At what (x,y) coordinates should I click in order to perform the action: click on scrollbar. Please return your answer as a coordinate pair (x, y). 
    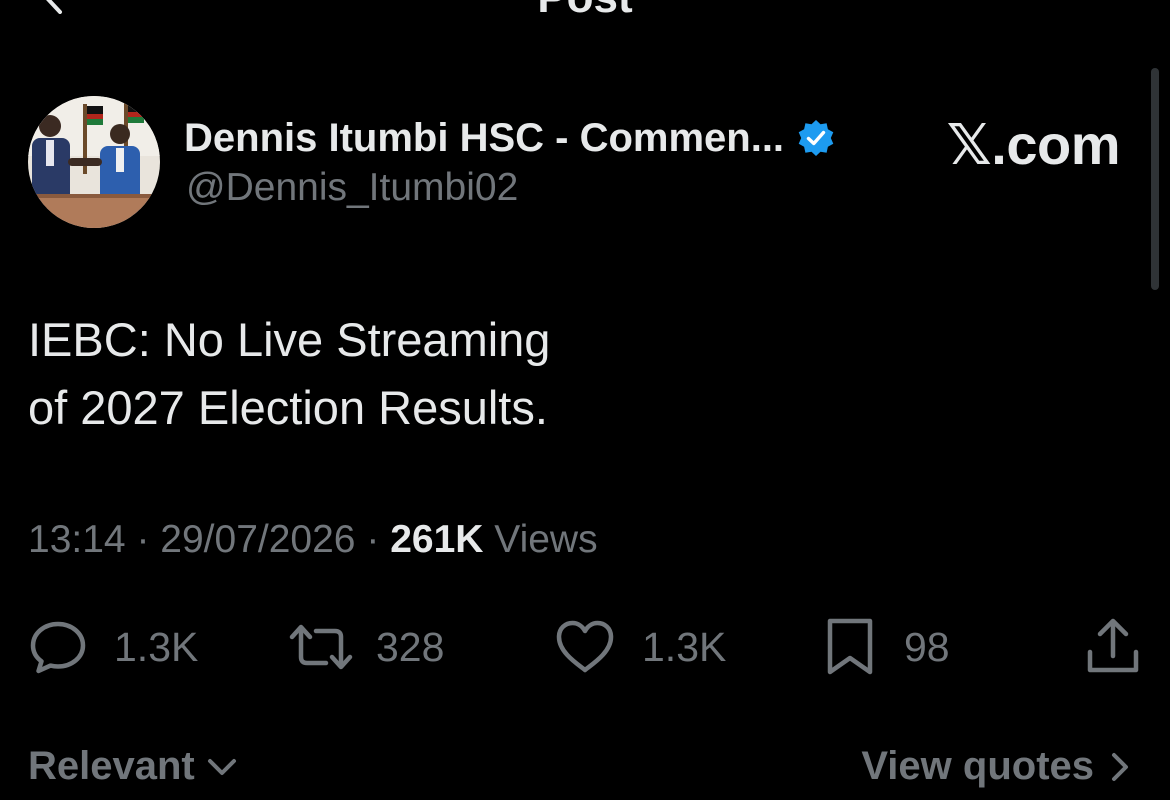
    Looking at the image, I should click on (1155, 179).